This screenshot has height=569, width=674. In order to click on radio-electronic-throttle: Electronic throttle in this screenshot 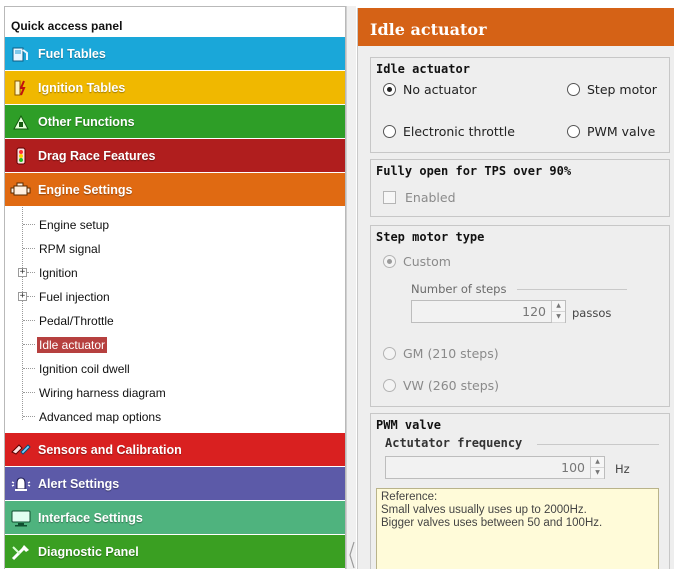, I will do `click(449, 131)`.